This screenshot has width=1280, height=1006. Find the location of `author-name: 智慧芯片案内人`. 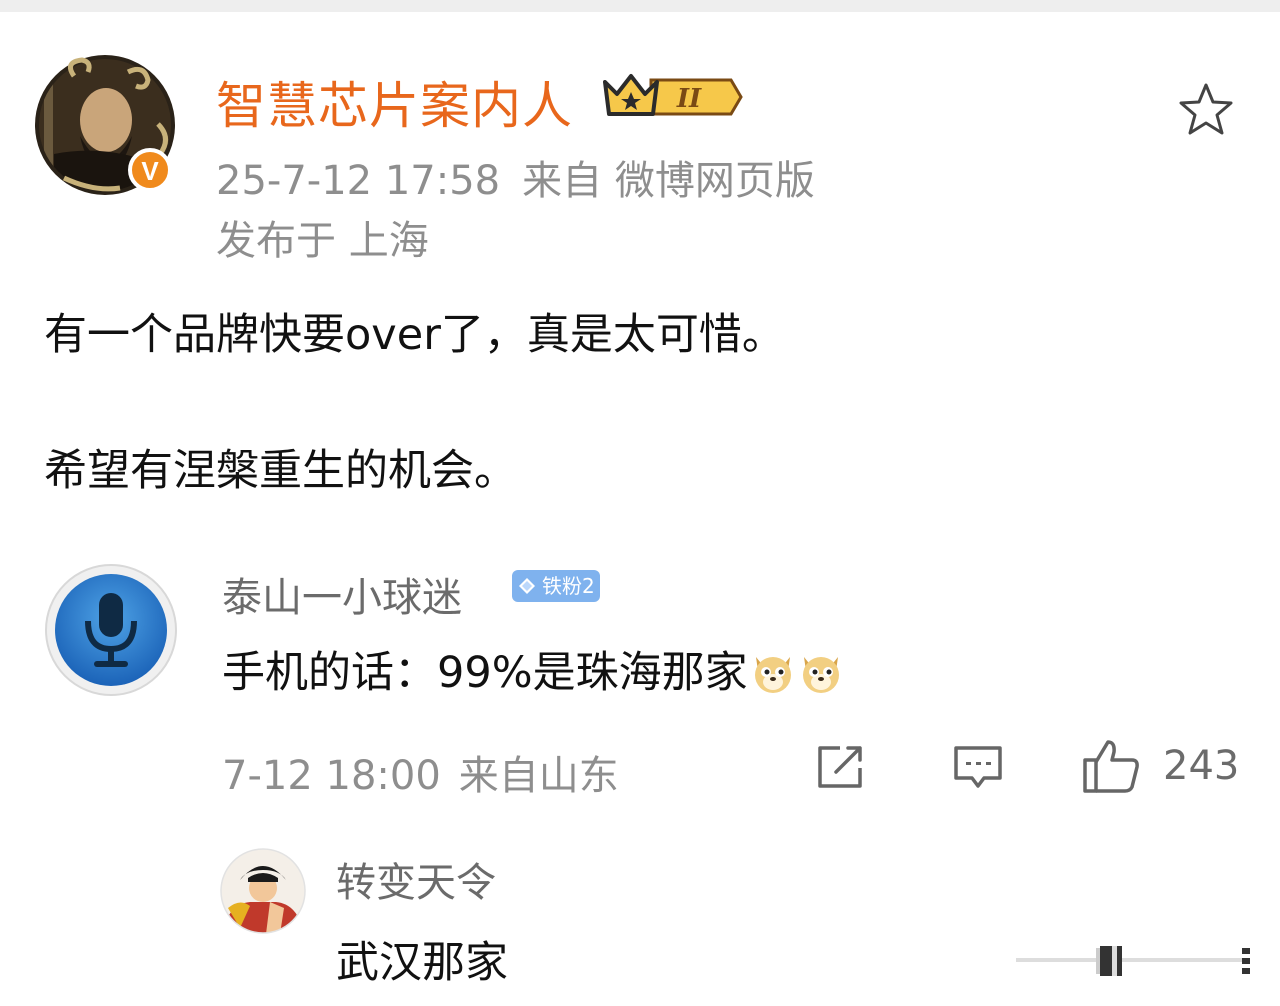

author-name: 智慧芯片案内人 is located at coordinates (394, 102).